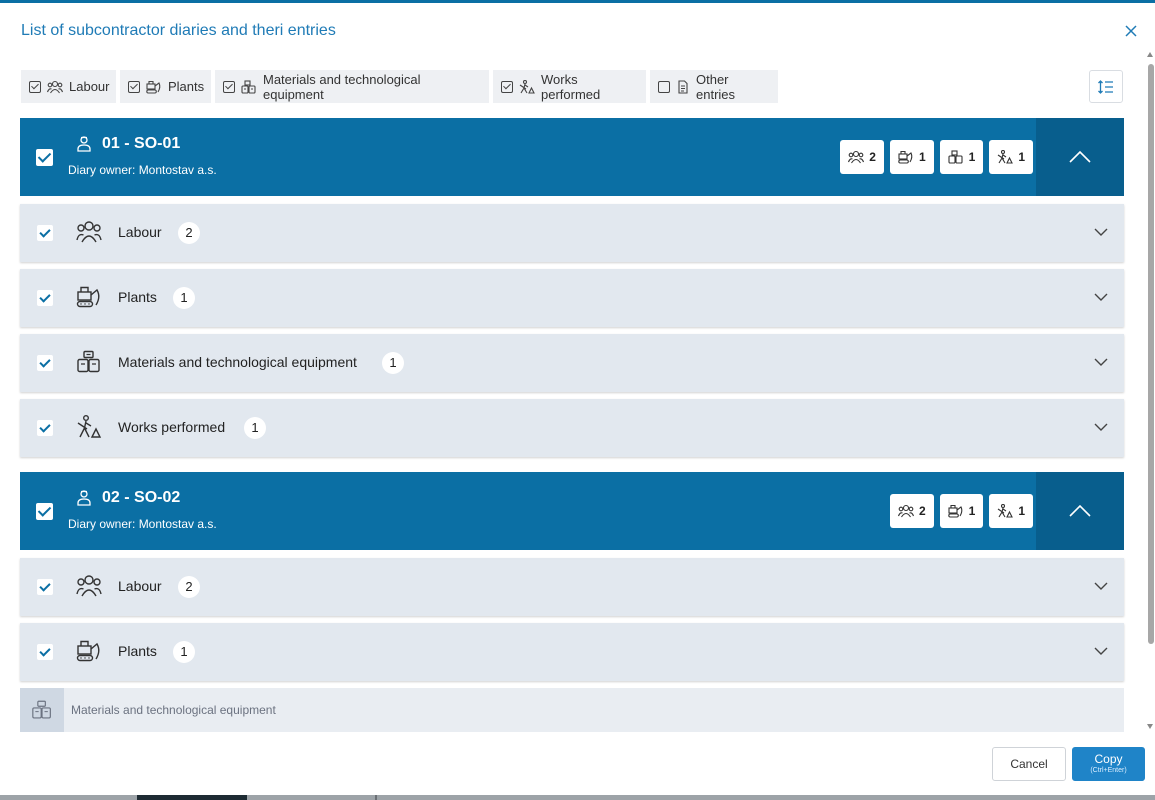 This screenshot has width=1155, height=800. Describe the element at coordinates (68, 86) in the screenshot. I see `filter-chip-labour: Labour` at that location.